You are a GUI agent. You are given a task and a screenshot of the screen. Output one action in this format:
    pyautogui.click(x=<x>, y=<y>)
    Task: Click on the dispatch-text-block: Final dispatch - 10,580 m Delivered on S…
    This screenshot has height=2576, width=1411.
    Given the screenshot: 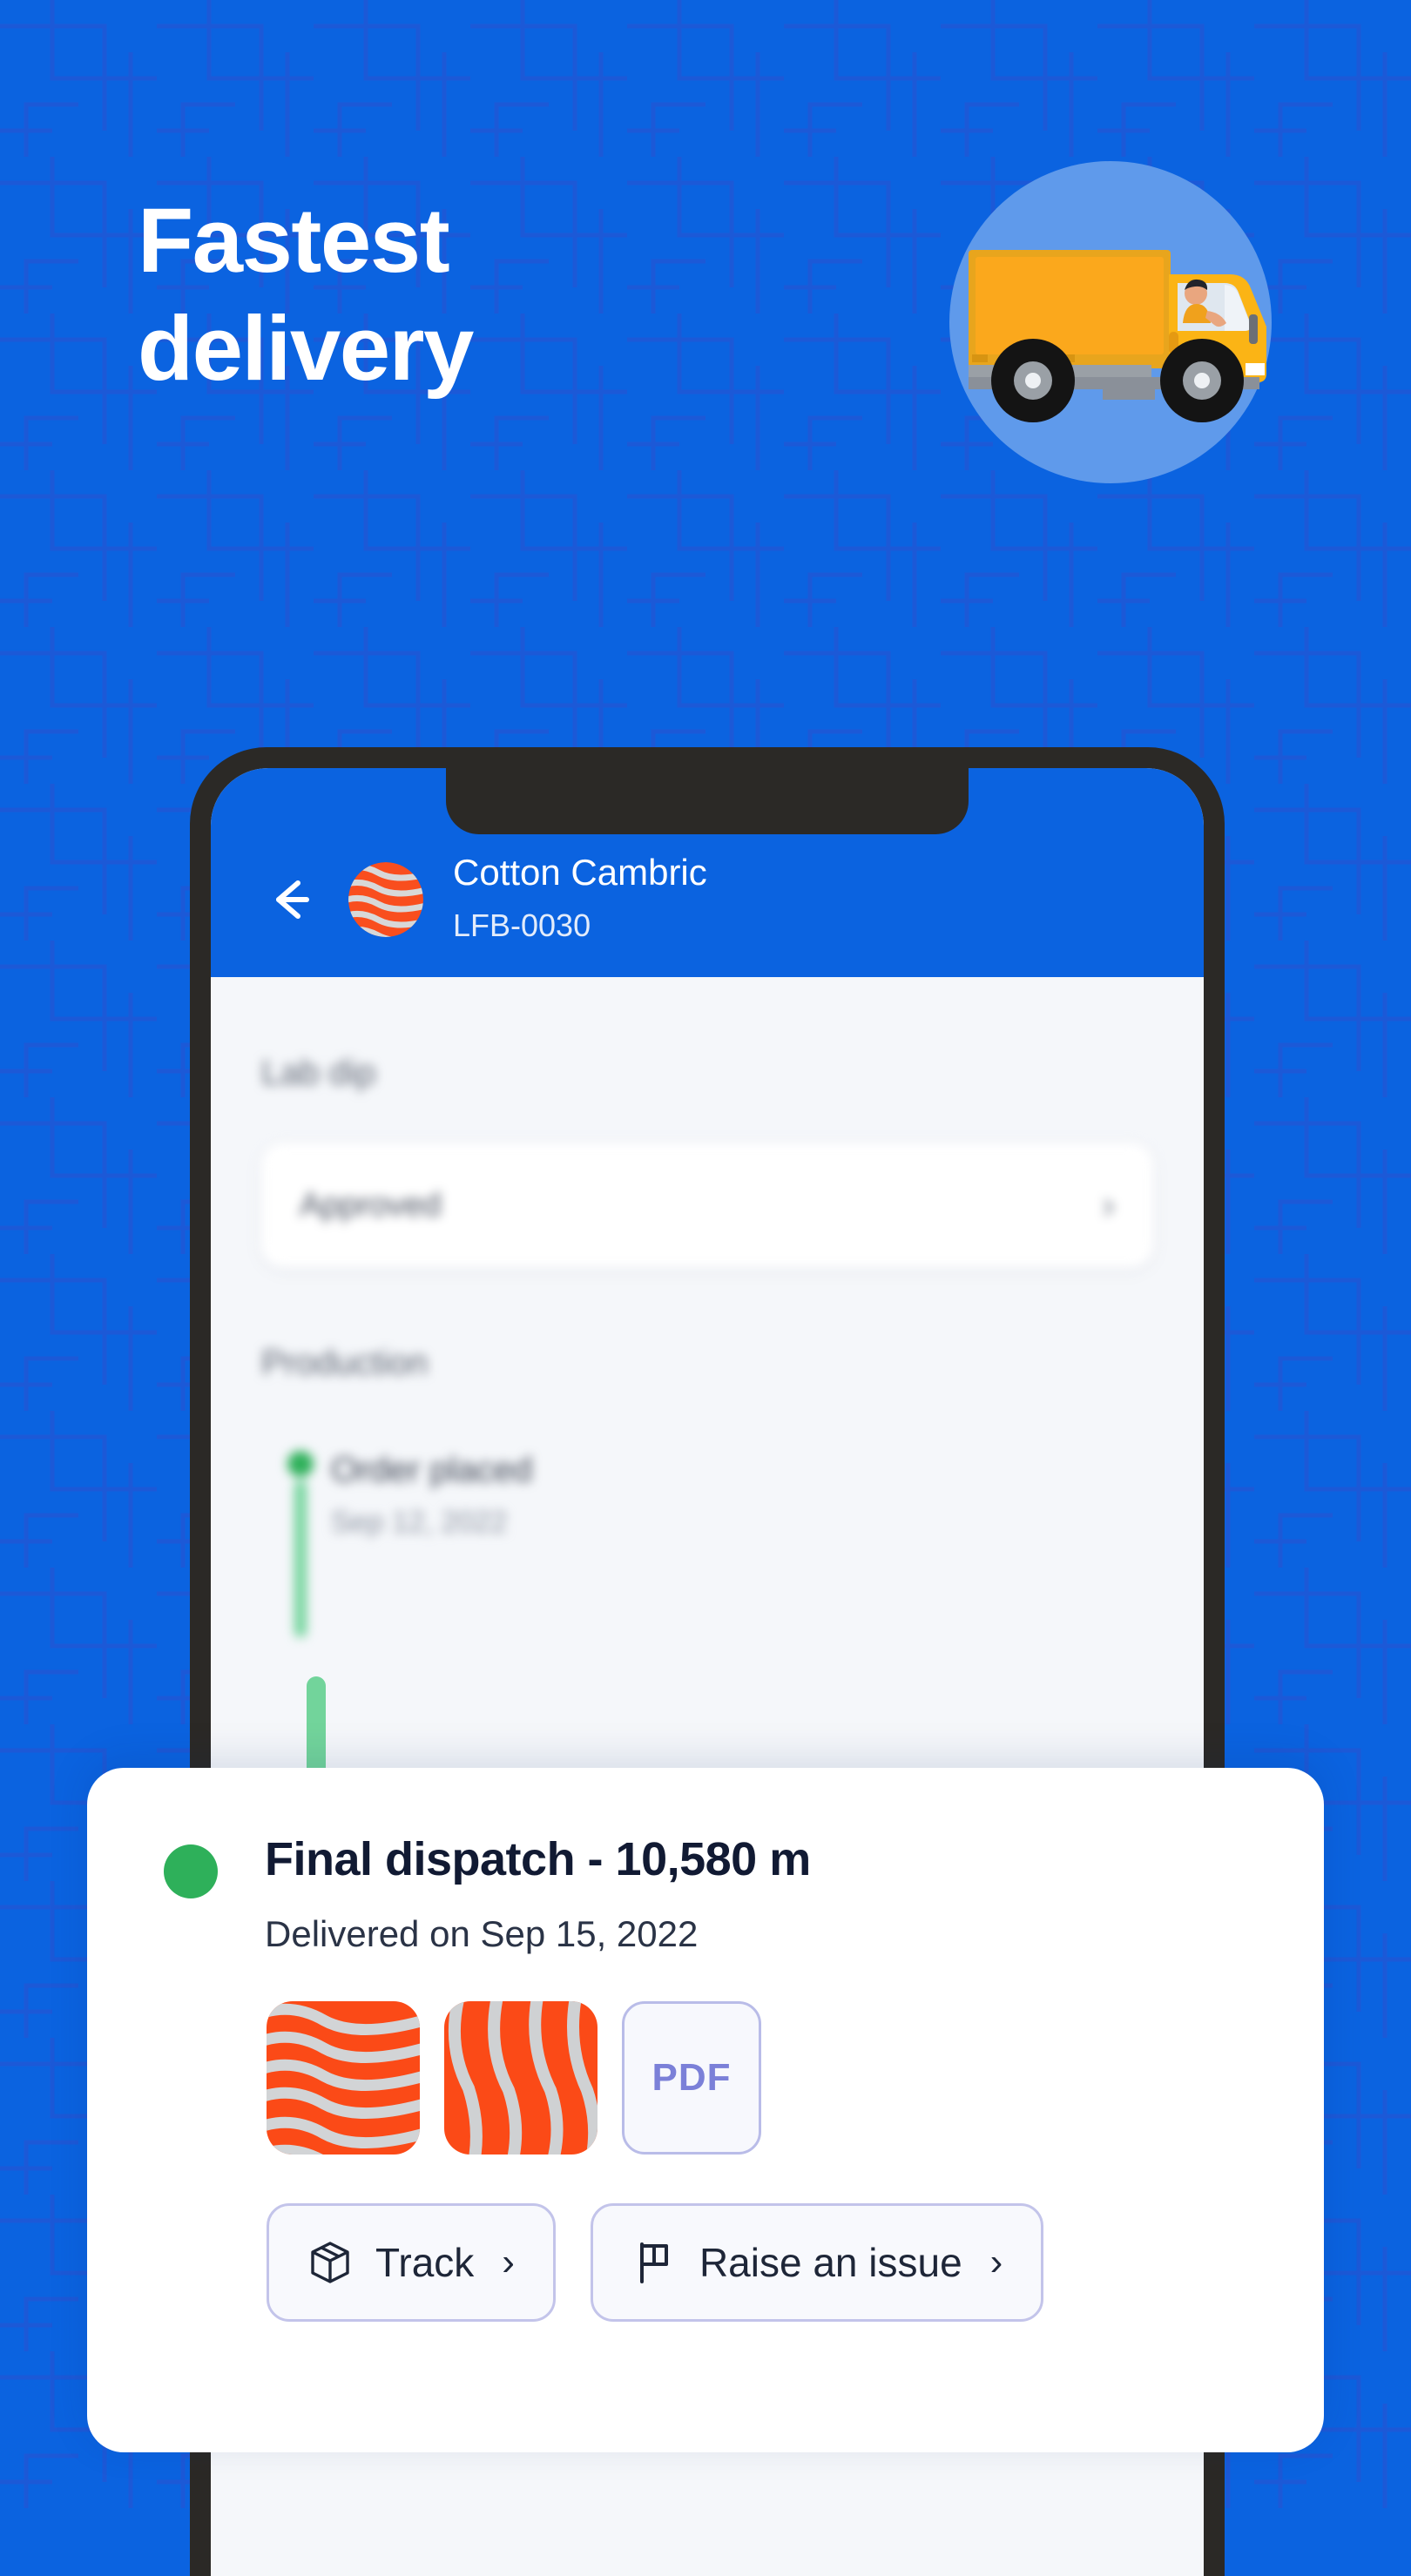 What is the action you would take?
    pyautogui.click(x=538, y=1894)
    